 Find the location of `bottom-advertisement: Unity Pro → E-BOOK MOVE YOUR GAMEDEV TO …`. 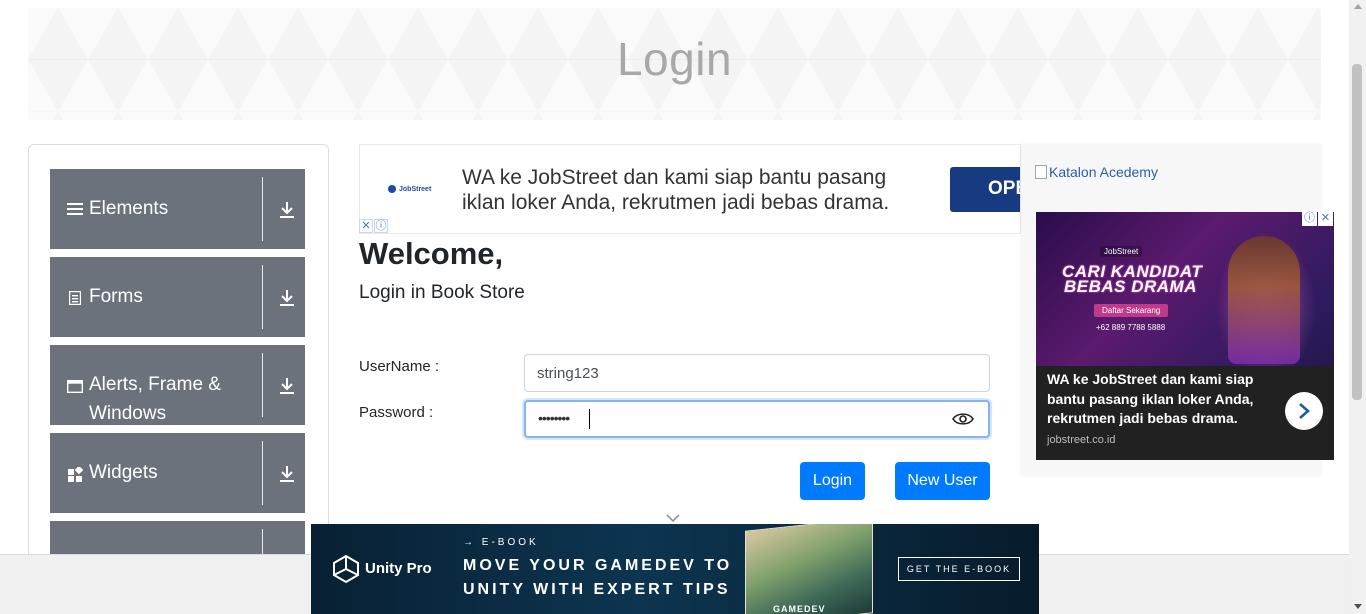

bottom-advertisement: Unity Pro → E-BOOK MOVE YOUR GAMEDEV TO … is located at coordinates (675, 569).